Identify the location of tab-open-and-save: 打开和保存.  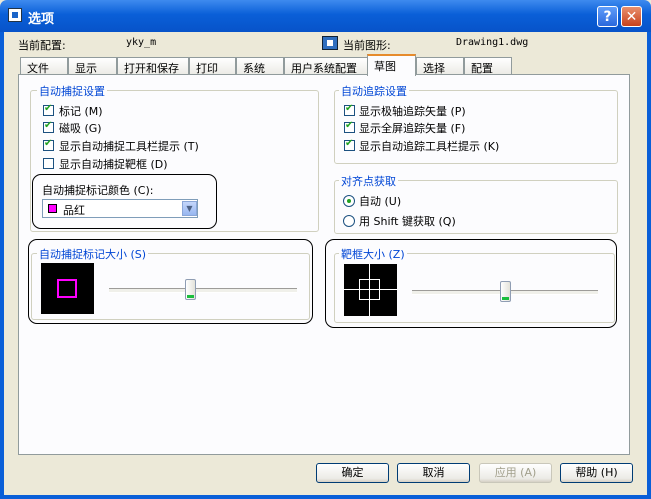
(153, 66).